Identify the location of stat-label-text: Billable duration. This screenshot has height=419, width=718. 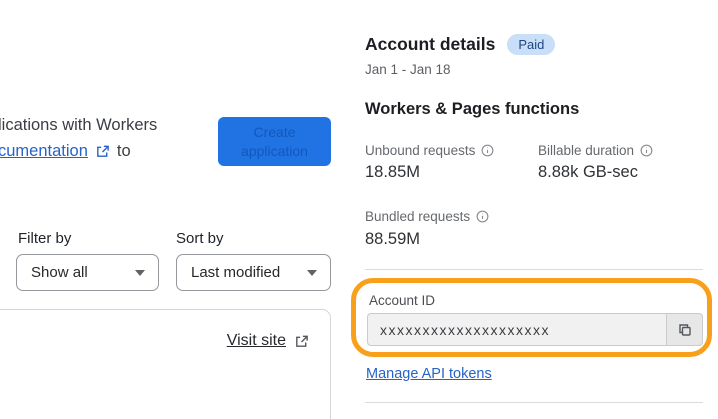
(586, 150).